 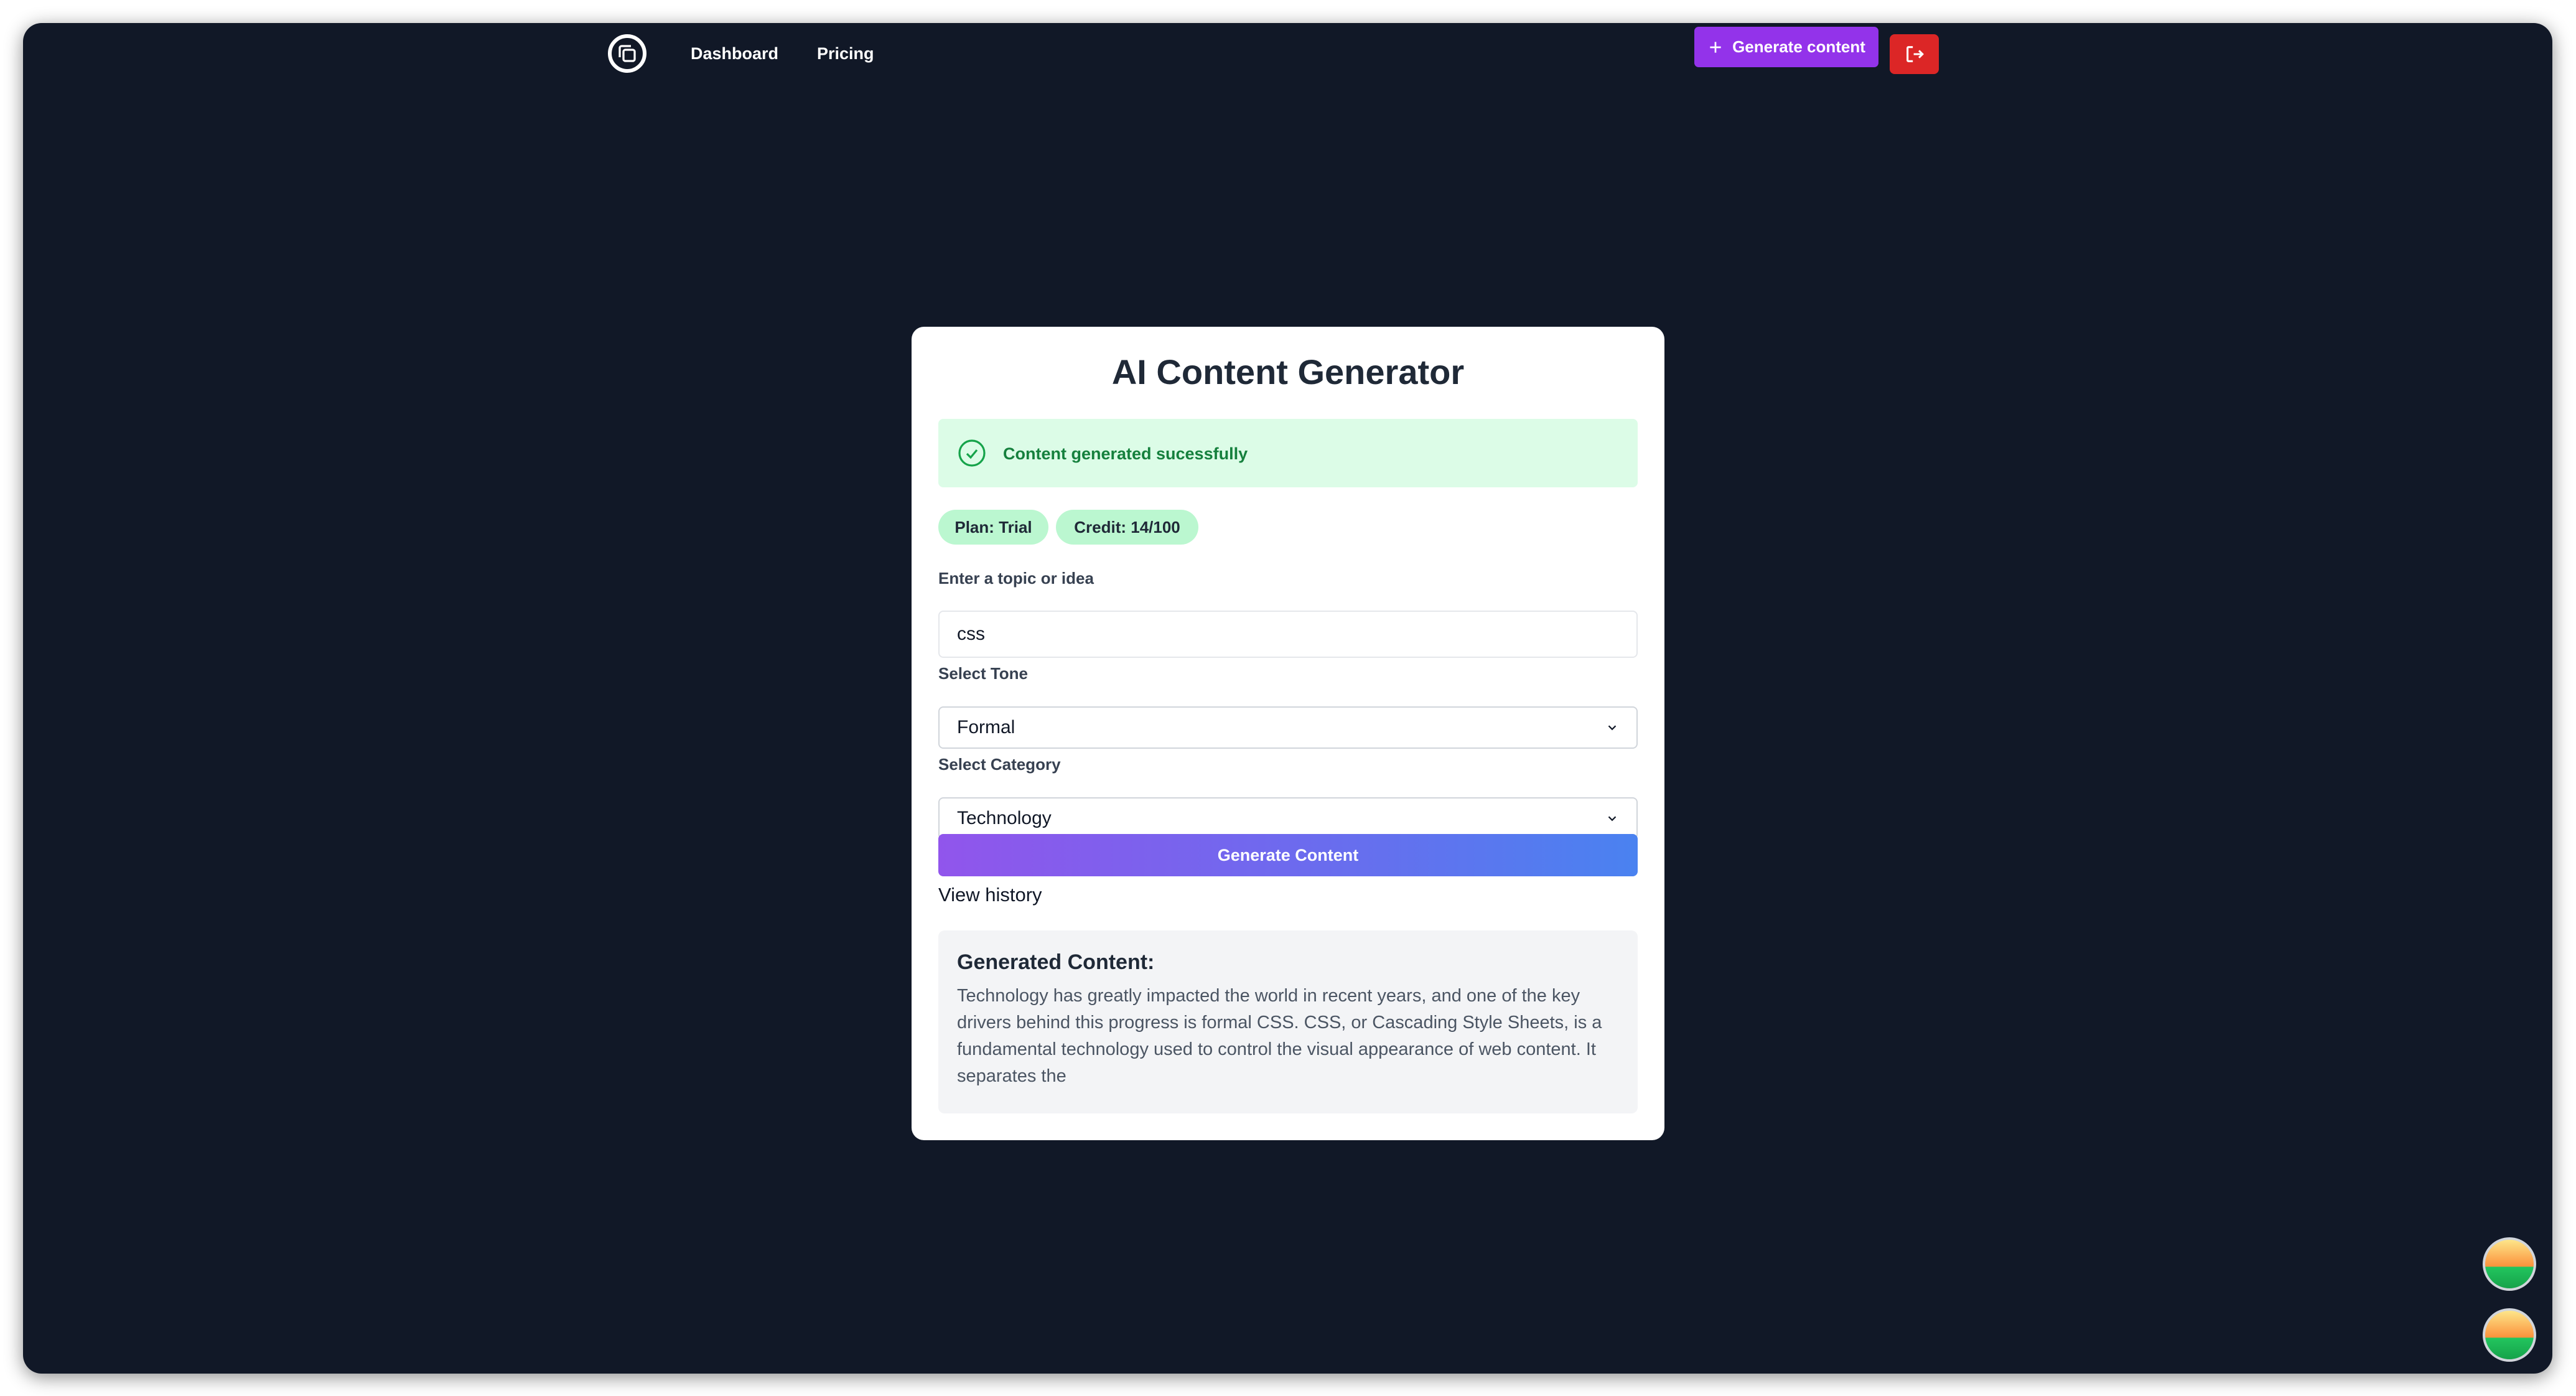 What do you see at coordinates (983, 674) in the screenshot?
I see `tone-label: Select Tone` at bounding box center [983, 674].